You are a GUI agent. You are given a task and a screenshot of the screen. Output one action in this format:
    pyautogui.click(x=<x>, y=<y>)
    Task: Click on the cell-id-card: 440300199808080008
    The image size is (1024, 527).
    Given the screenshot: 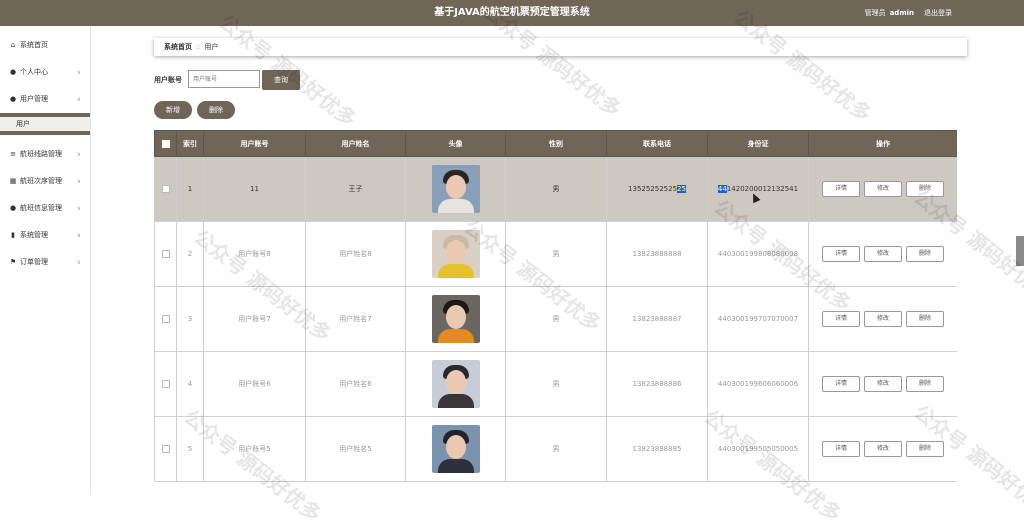 What is the action you would take?
    pyautogui.click(x=758, y=254)
    